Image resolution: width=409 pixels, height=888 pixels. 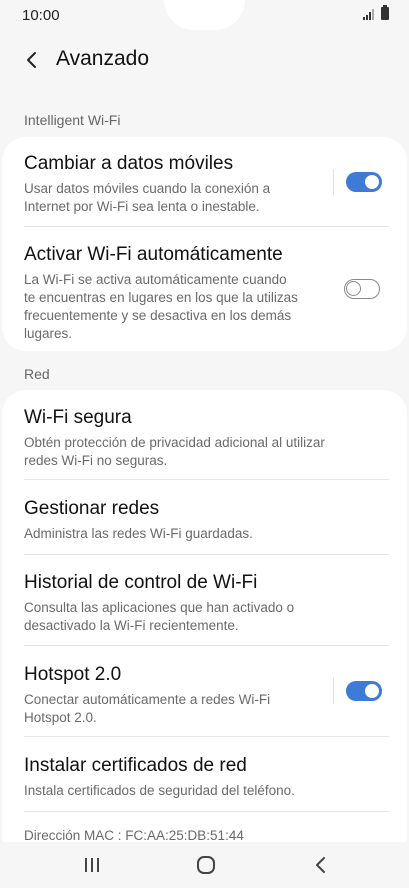 I want to click on setting-title: Activar Wi-Fi automáticamente, so click(x=153, y=254).